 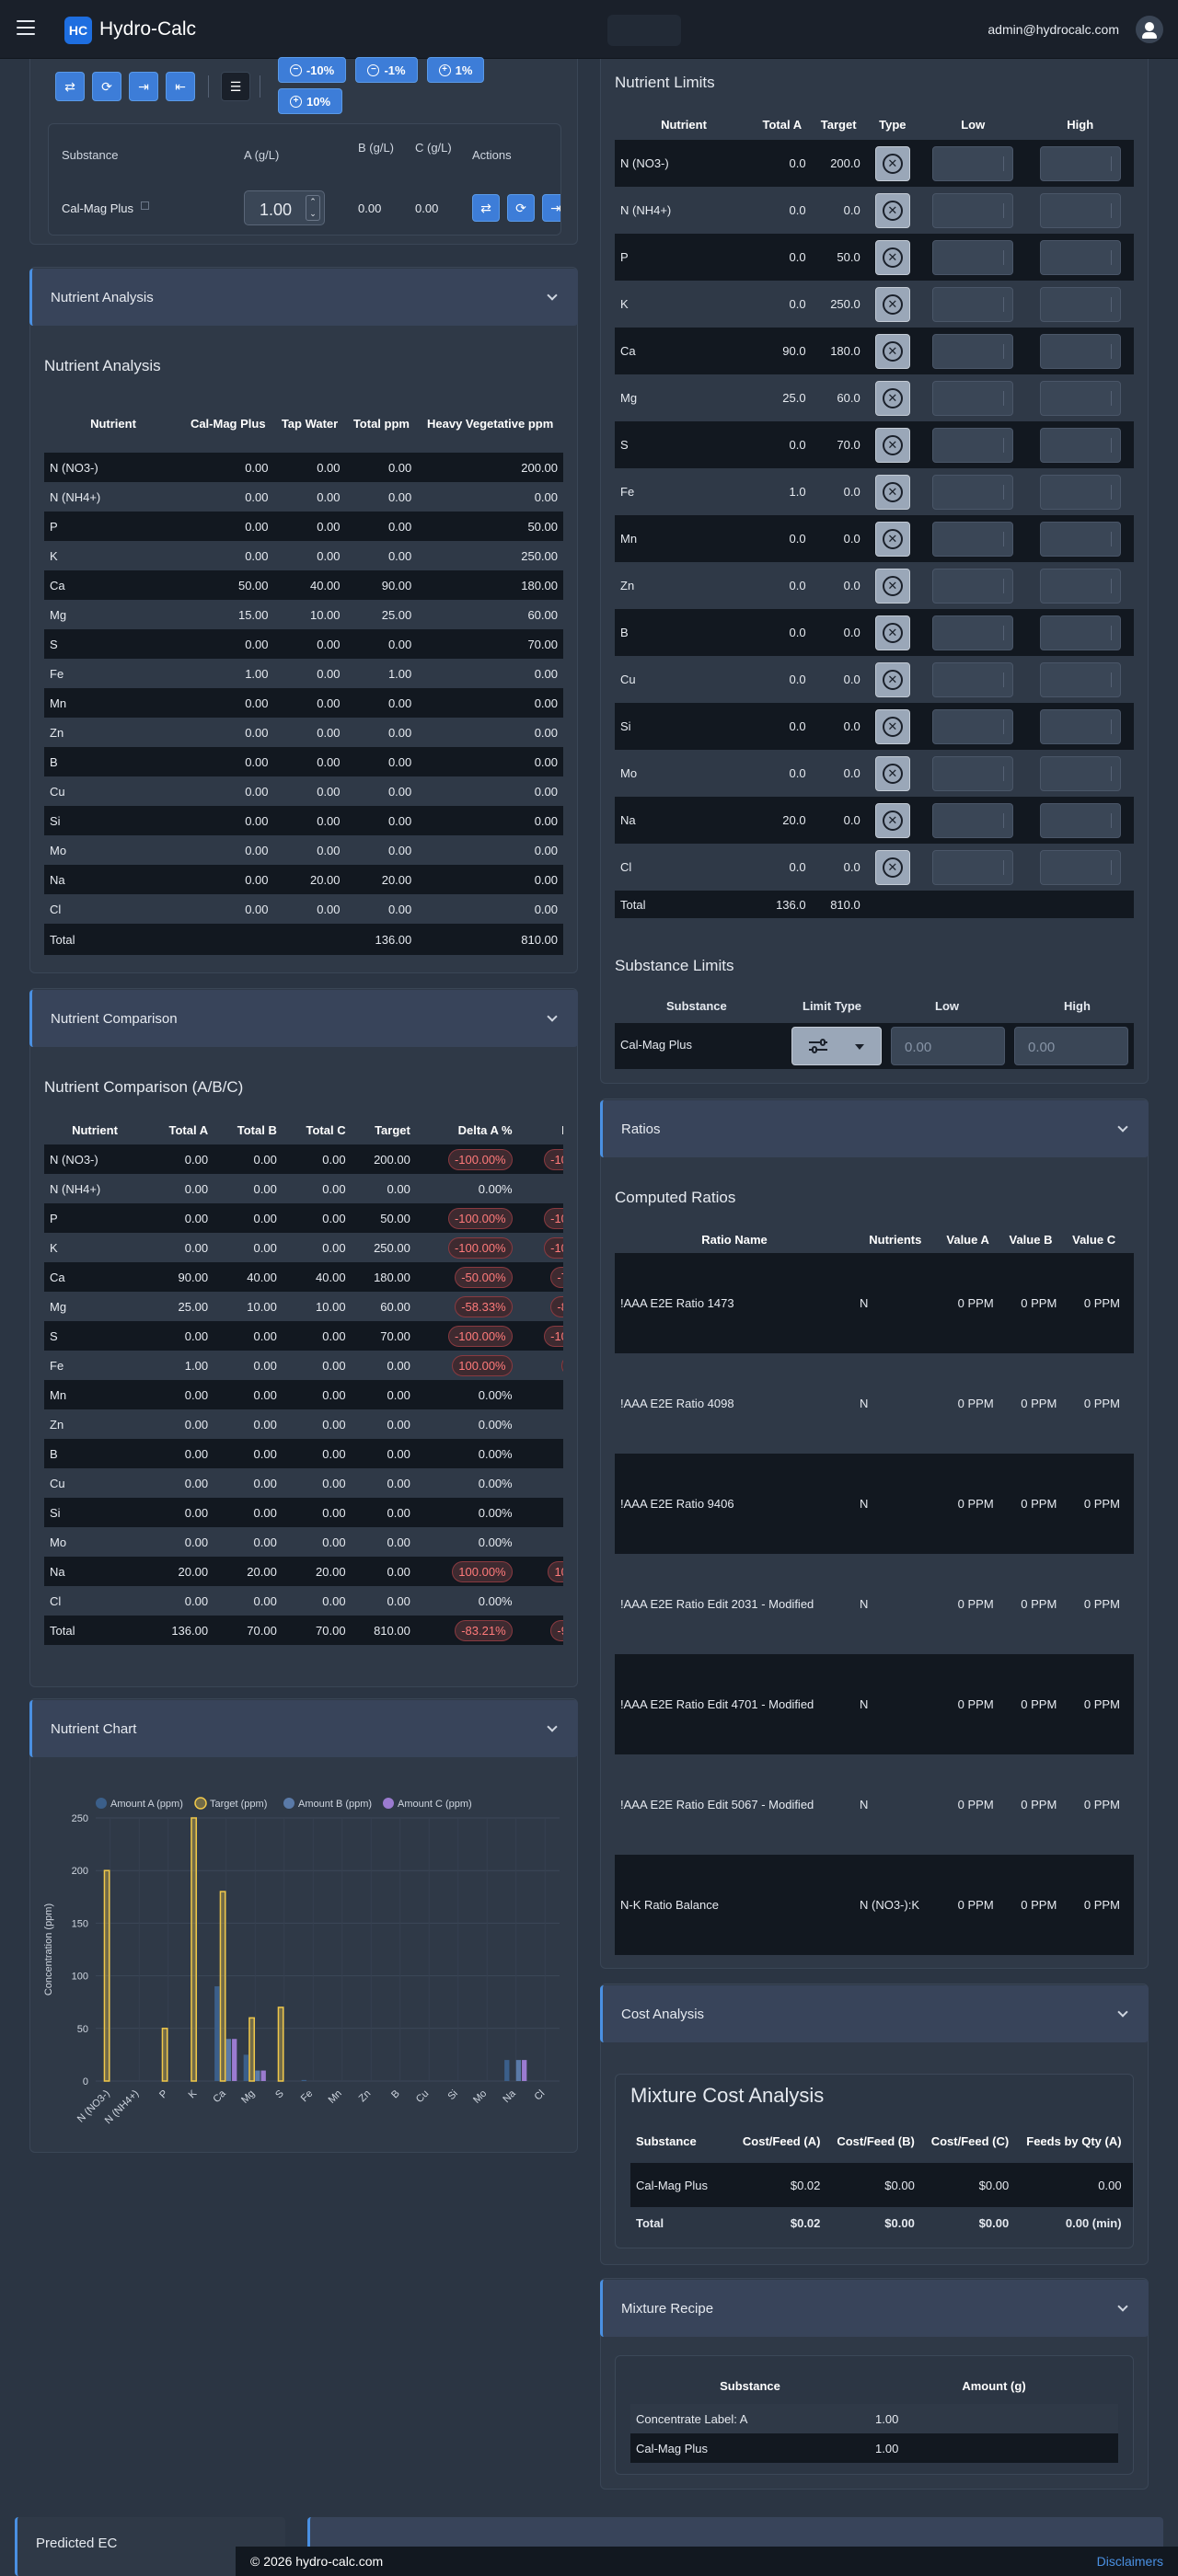 I want to click on amount-a-input: 1.00 ⌃ ⌄, so click(x=285, y=207).